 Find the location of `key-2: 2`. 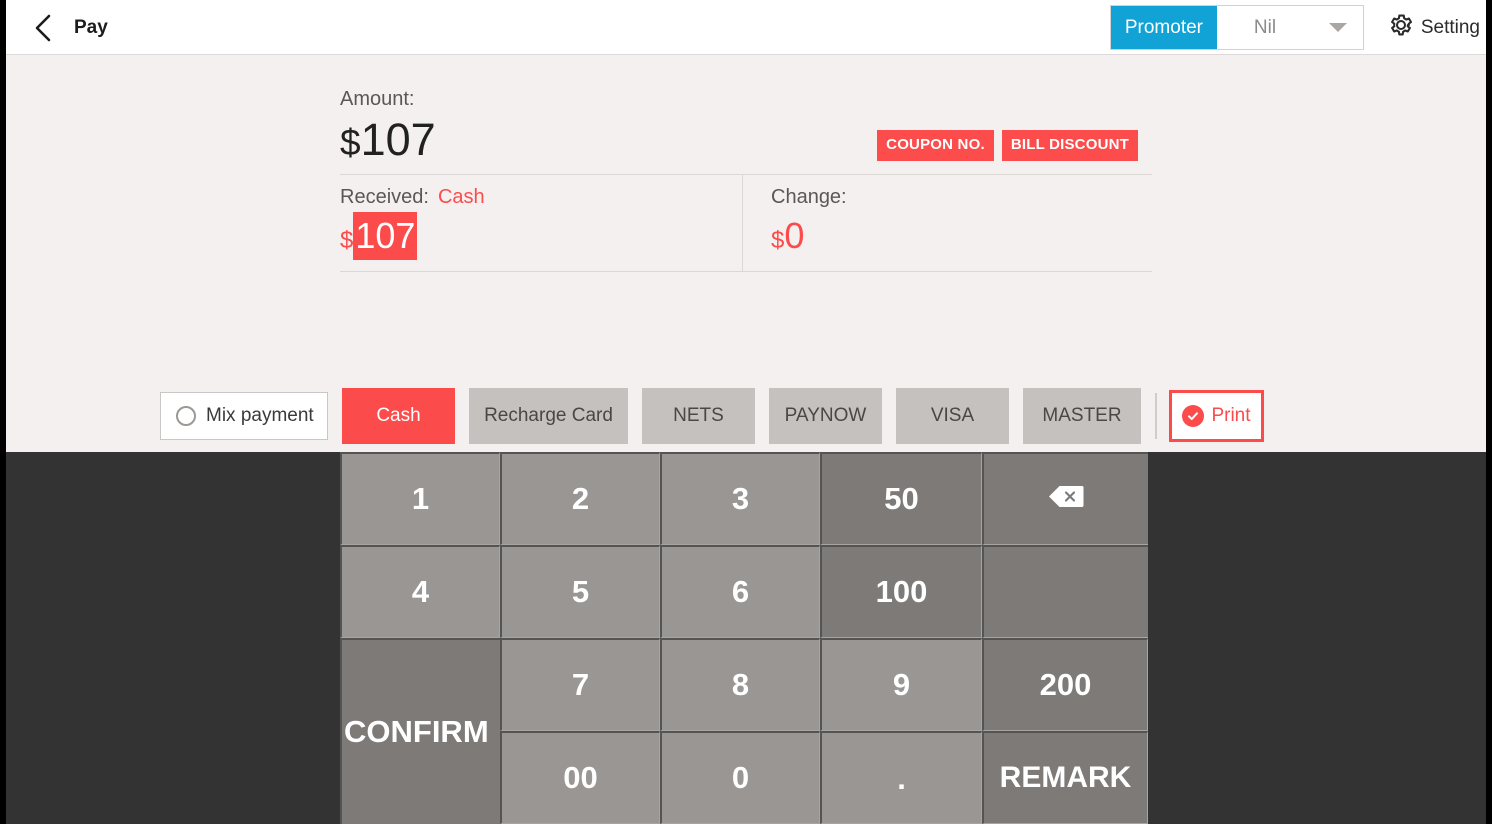

key-2: 2 is located at coordinates (580, 498).